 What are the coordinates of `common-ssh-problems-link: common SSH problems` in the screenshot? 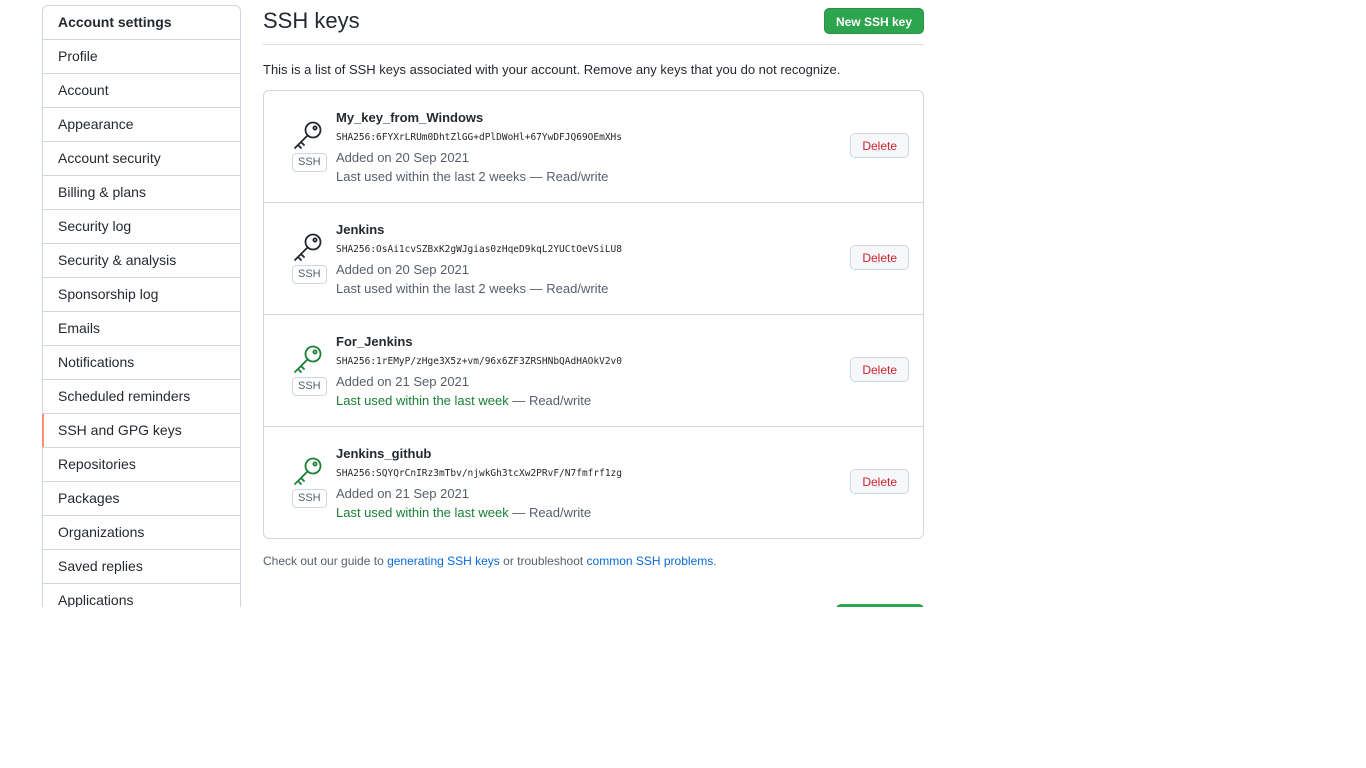 It's located at (650, 561).